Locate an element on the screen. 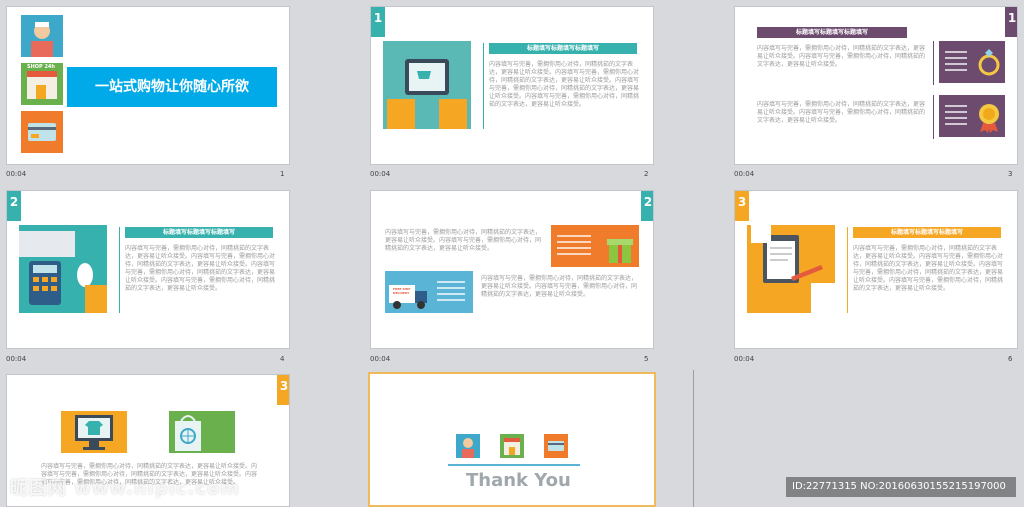 This screenshot has width=1024, height=507. thank-you-text: Thank You is located at coordinates (518, 480).